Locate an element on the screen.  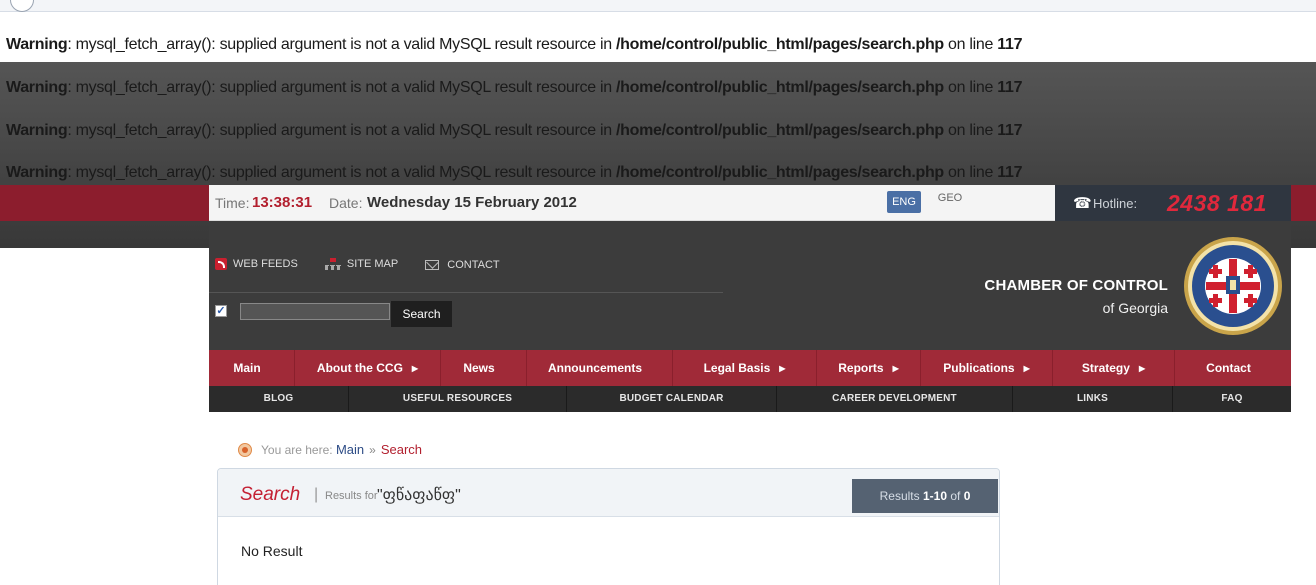
sitemap-icon is located at coordinates (332, 264).